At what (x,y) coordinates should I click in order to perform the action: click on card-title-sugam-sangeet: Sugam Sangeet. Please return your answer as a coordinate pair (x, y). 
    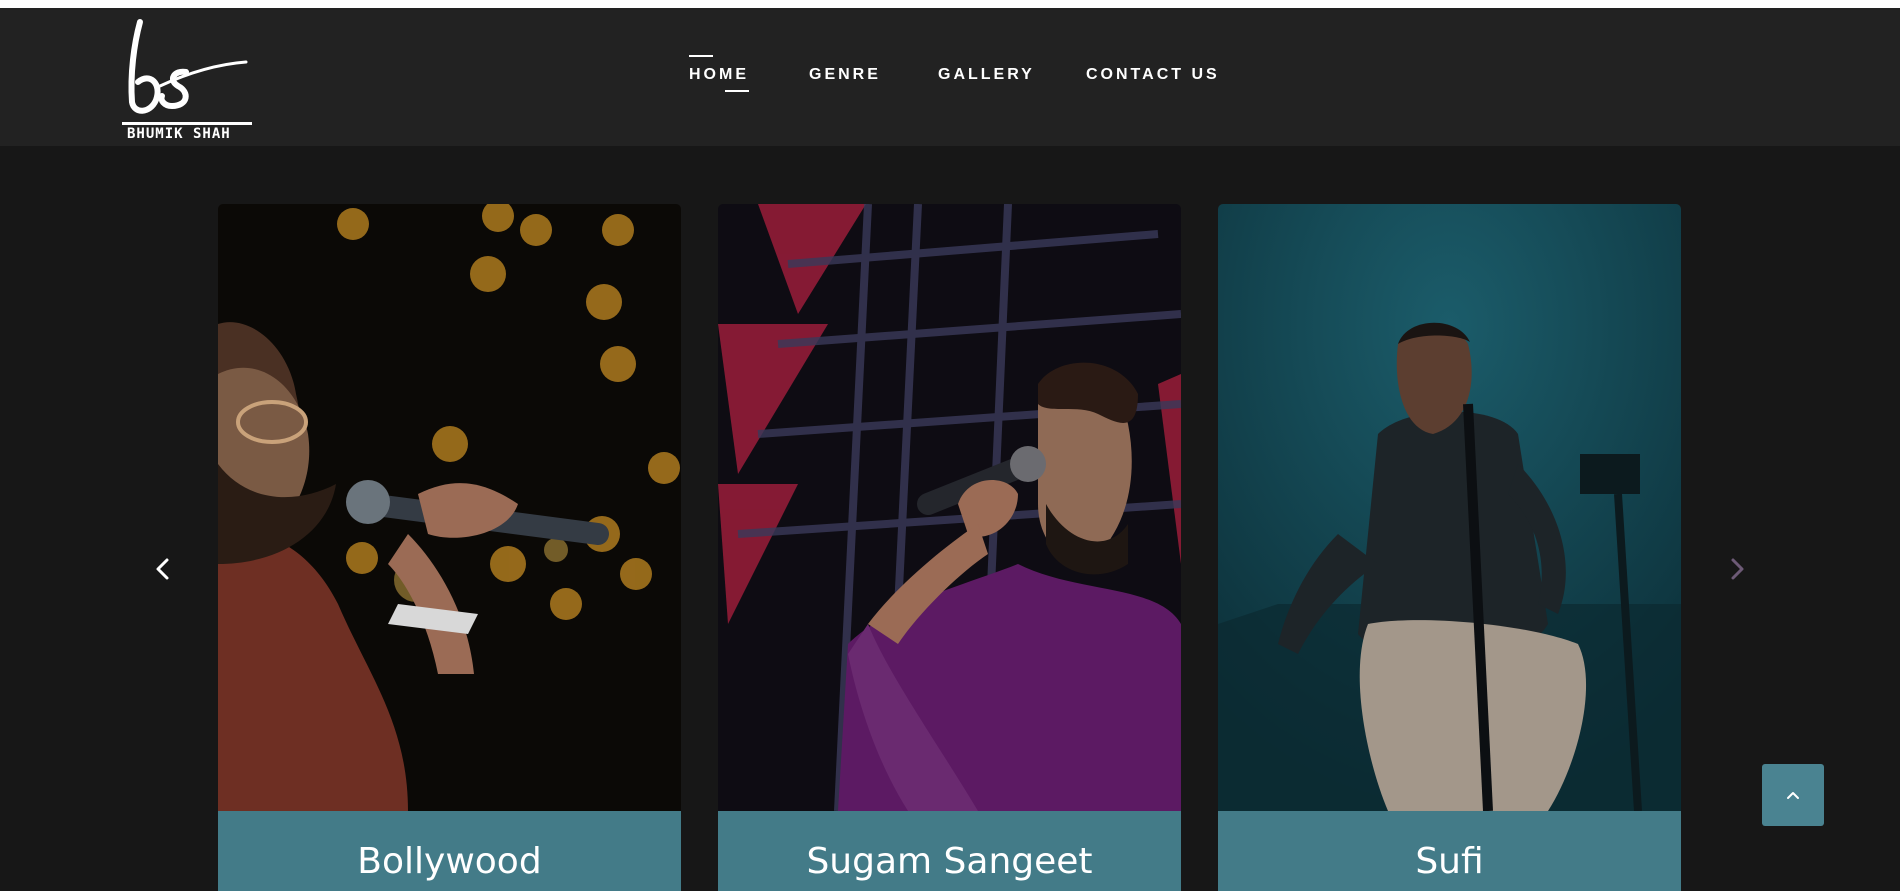
    Looking at the image, I should click on (949, 861).